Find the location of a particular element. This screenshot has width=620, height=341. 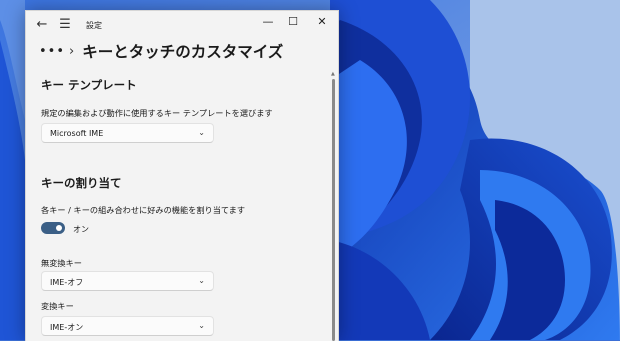

breadcrumb: ••• › キーとタッチのカスタマイズ is located at coordinates (161, 51).